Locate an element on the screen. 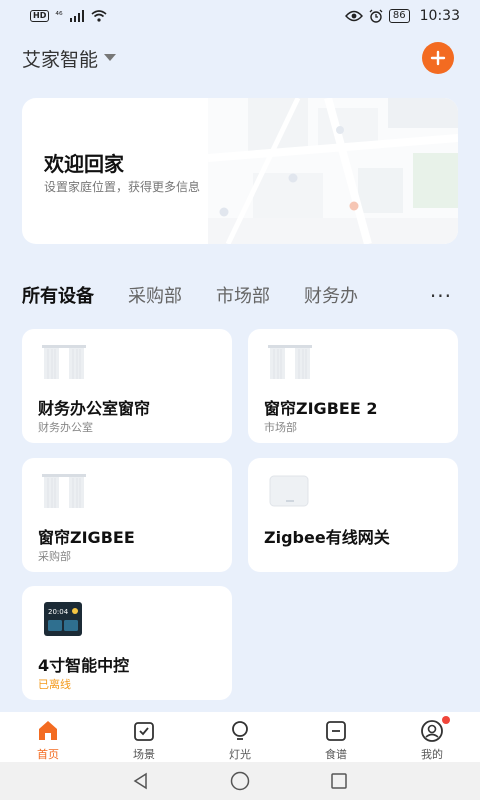 The height and width of the screenshot is (800, 480). tab-marketing: 市场部 is located at coordinates (243, 295).